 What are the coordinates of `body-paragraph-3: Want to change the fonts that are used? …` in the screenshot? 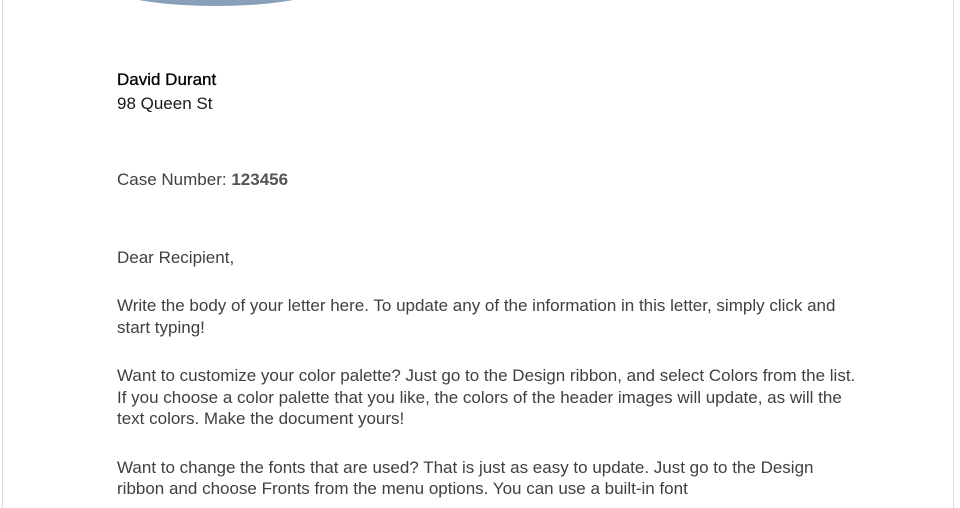 It's located at (487, 478).